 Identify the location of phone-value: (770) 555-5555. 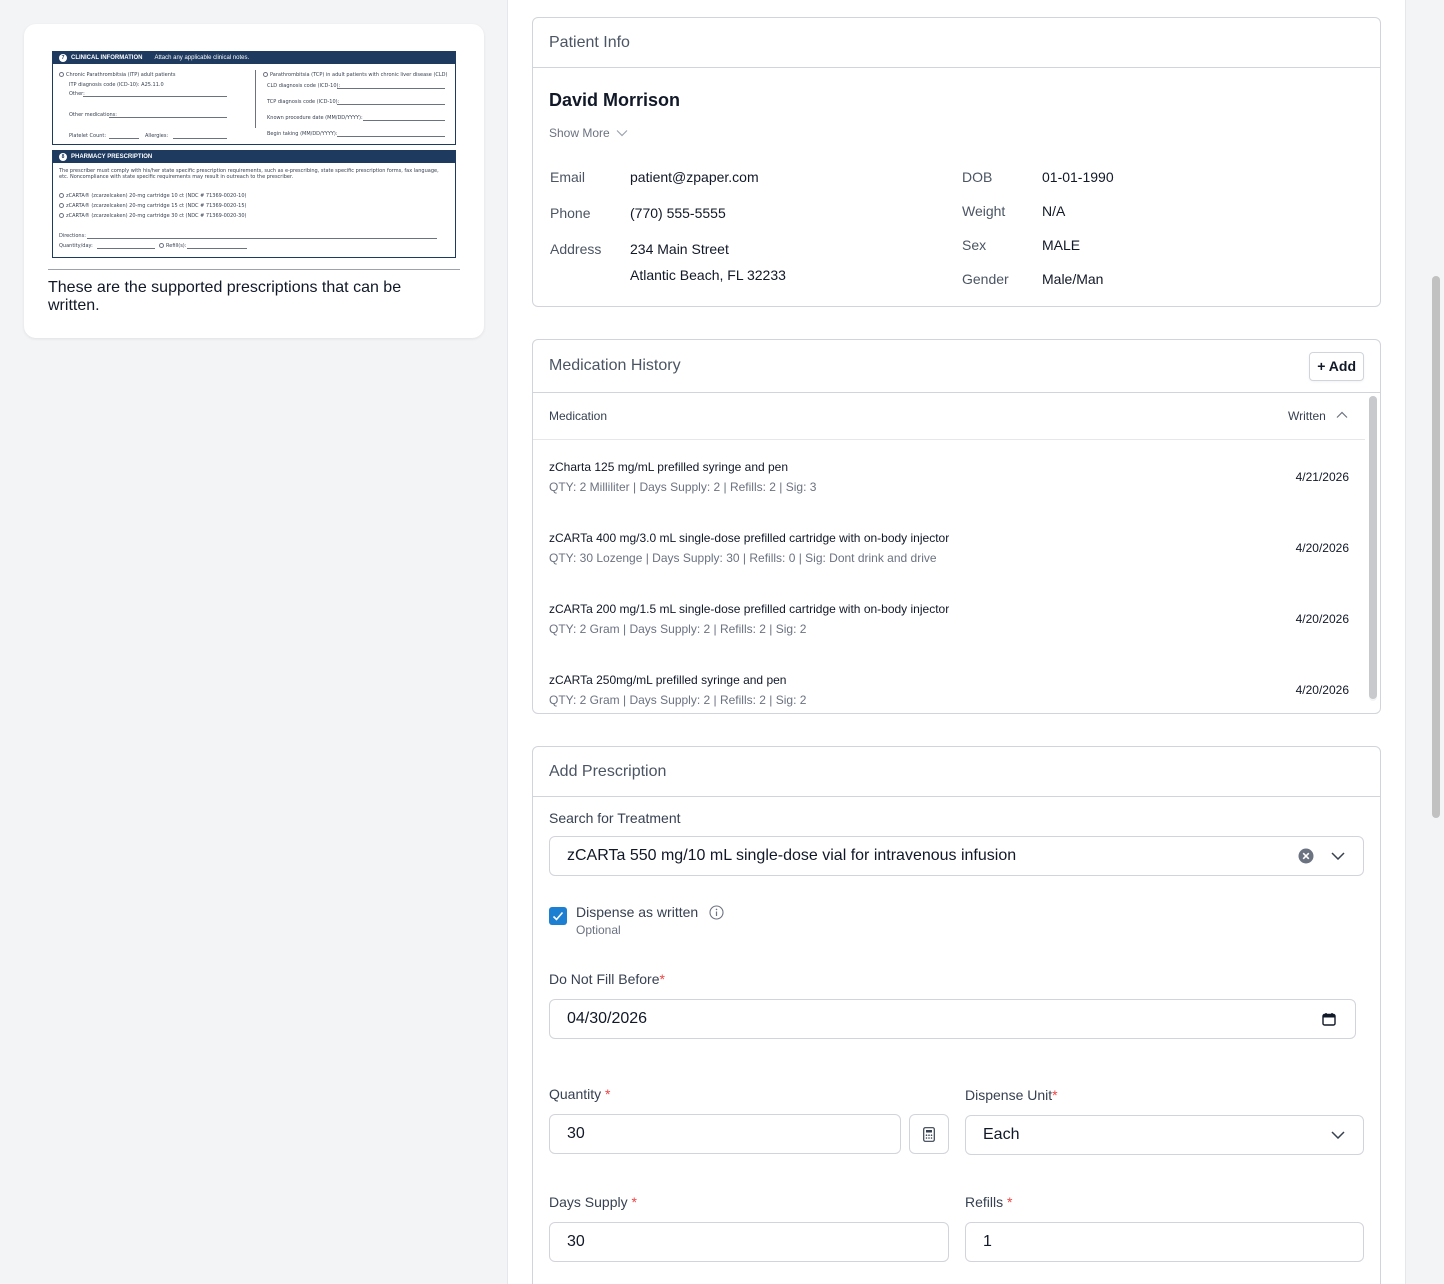
(678, 213).